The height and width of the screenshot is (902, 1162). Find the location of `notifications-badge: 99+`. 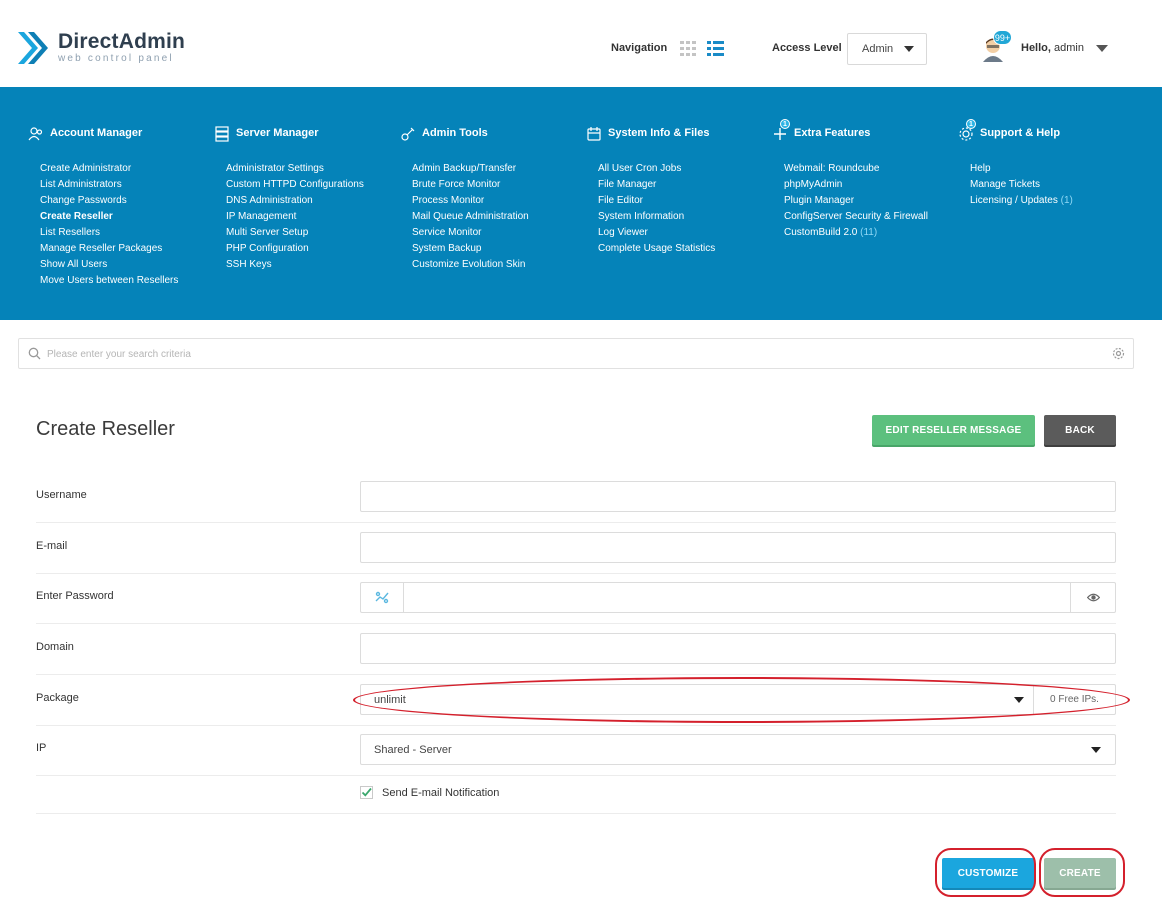

notifications-badge: 99+ is located at coordinates (1002, 37).